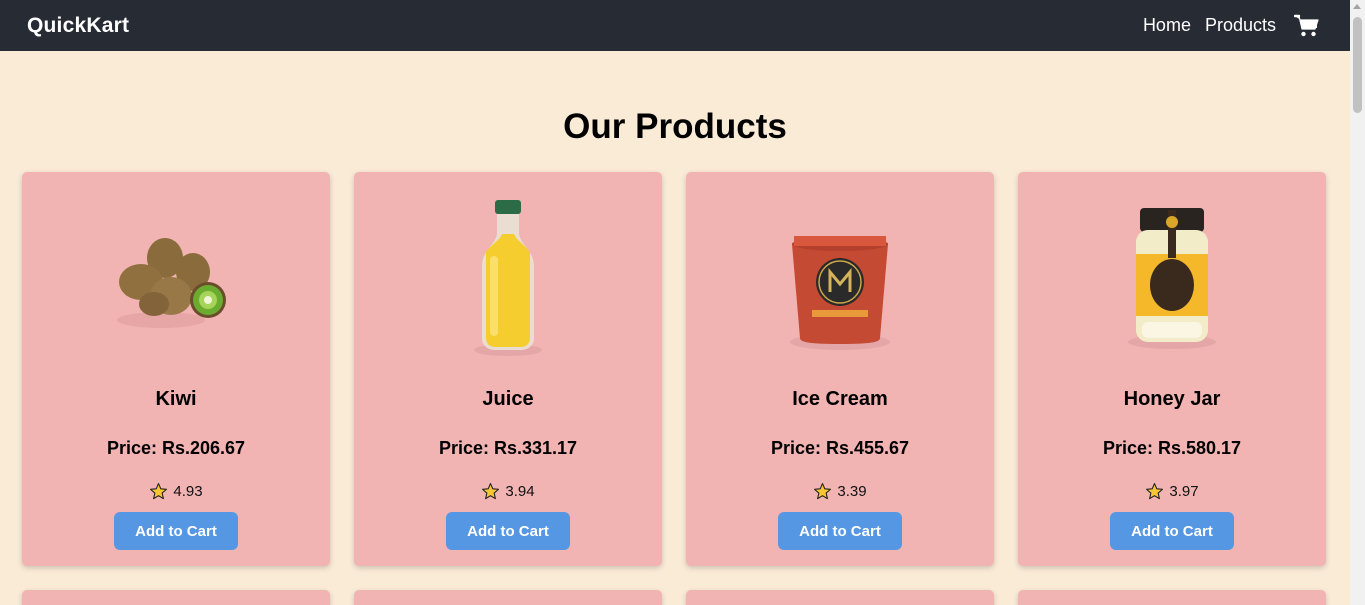 This screenshot has width=1365, height=605. What do you see at coordinates (1307, 26) in the screenshot?
I see `shopping-cart-icon` at bounding box center [1307, 26].